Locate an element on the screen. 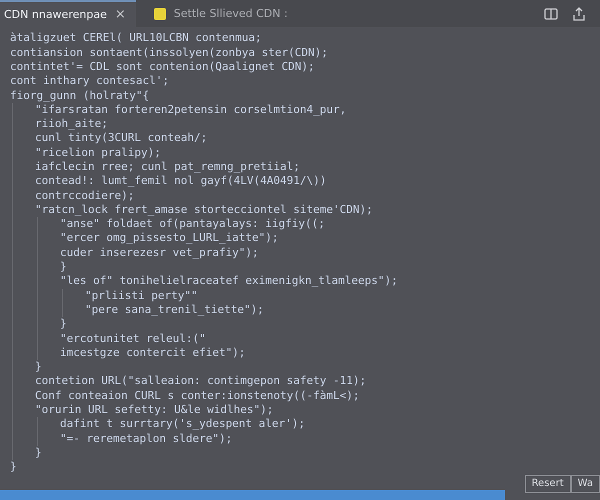 The height and width of the screenshot is (500, 600). share-icon is located at coordinates (579, 13).